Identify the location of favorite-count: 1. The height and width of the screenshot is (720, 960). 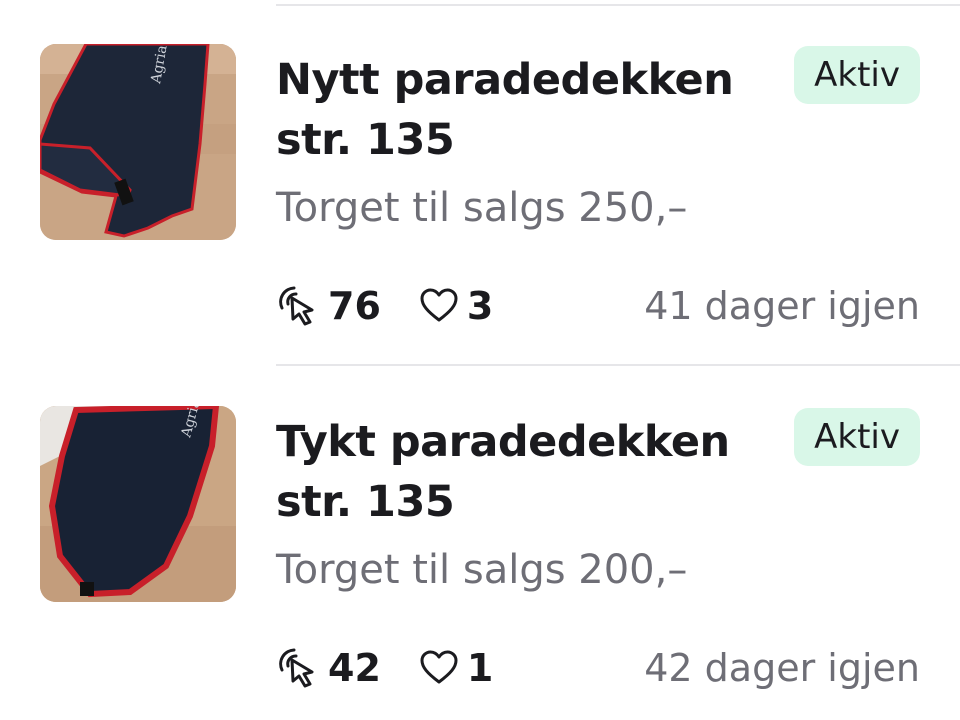
(456, 668).